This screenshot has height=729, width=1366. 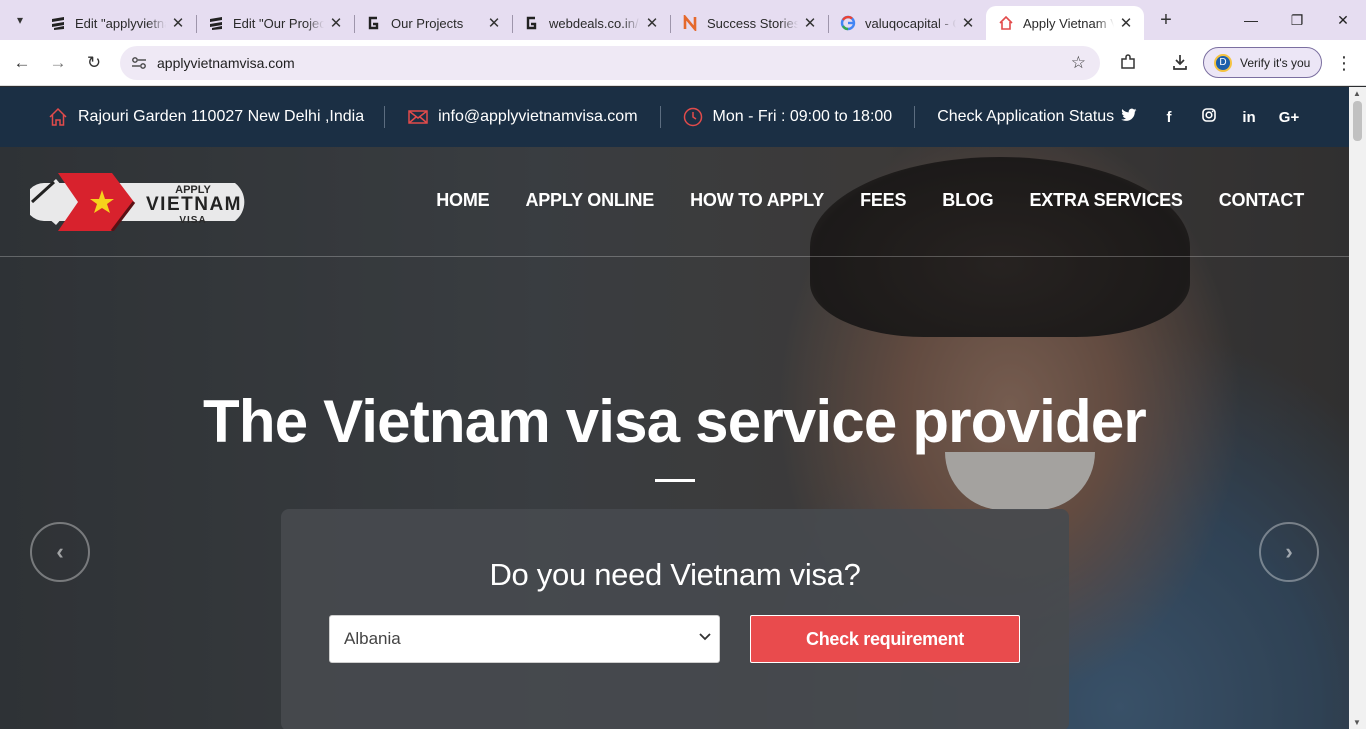 I want to click on address-info: Rajouri Garden 110027 New Delhi ,India, so click(x=206, y=117).